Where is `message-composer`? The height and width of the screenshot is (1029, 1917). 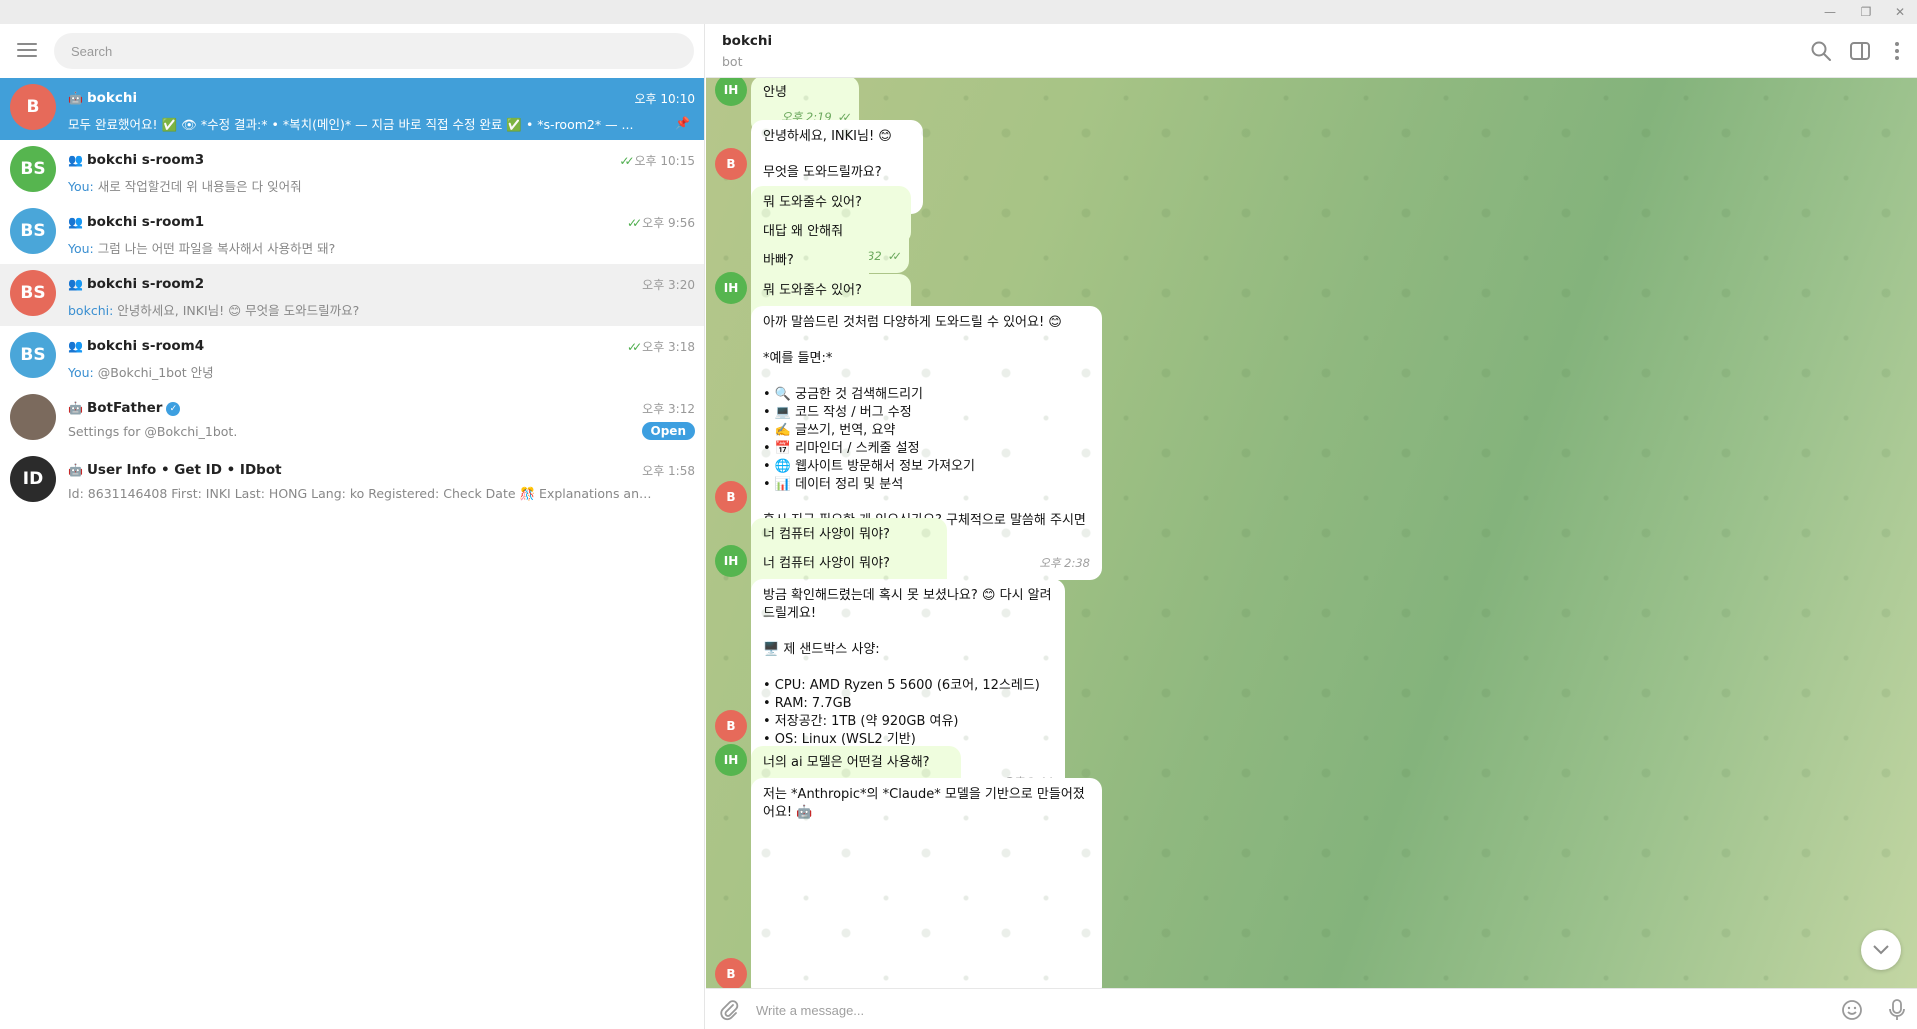
message-composer is located at coordinates (1311, 1008).